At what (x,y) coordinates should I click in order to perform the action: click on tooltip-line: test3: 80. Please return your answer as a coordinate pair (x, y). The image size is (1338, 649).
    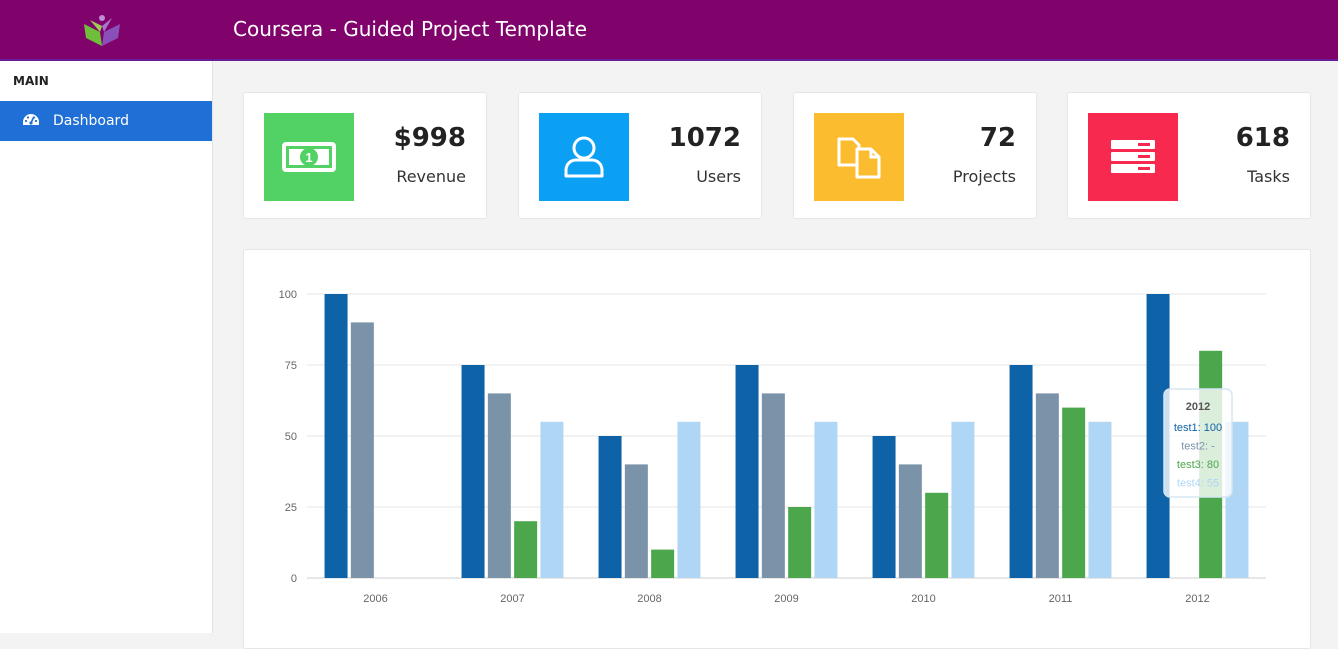
    Looking at the image, I should click on (1198, 465).